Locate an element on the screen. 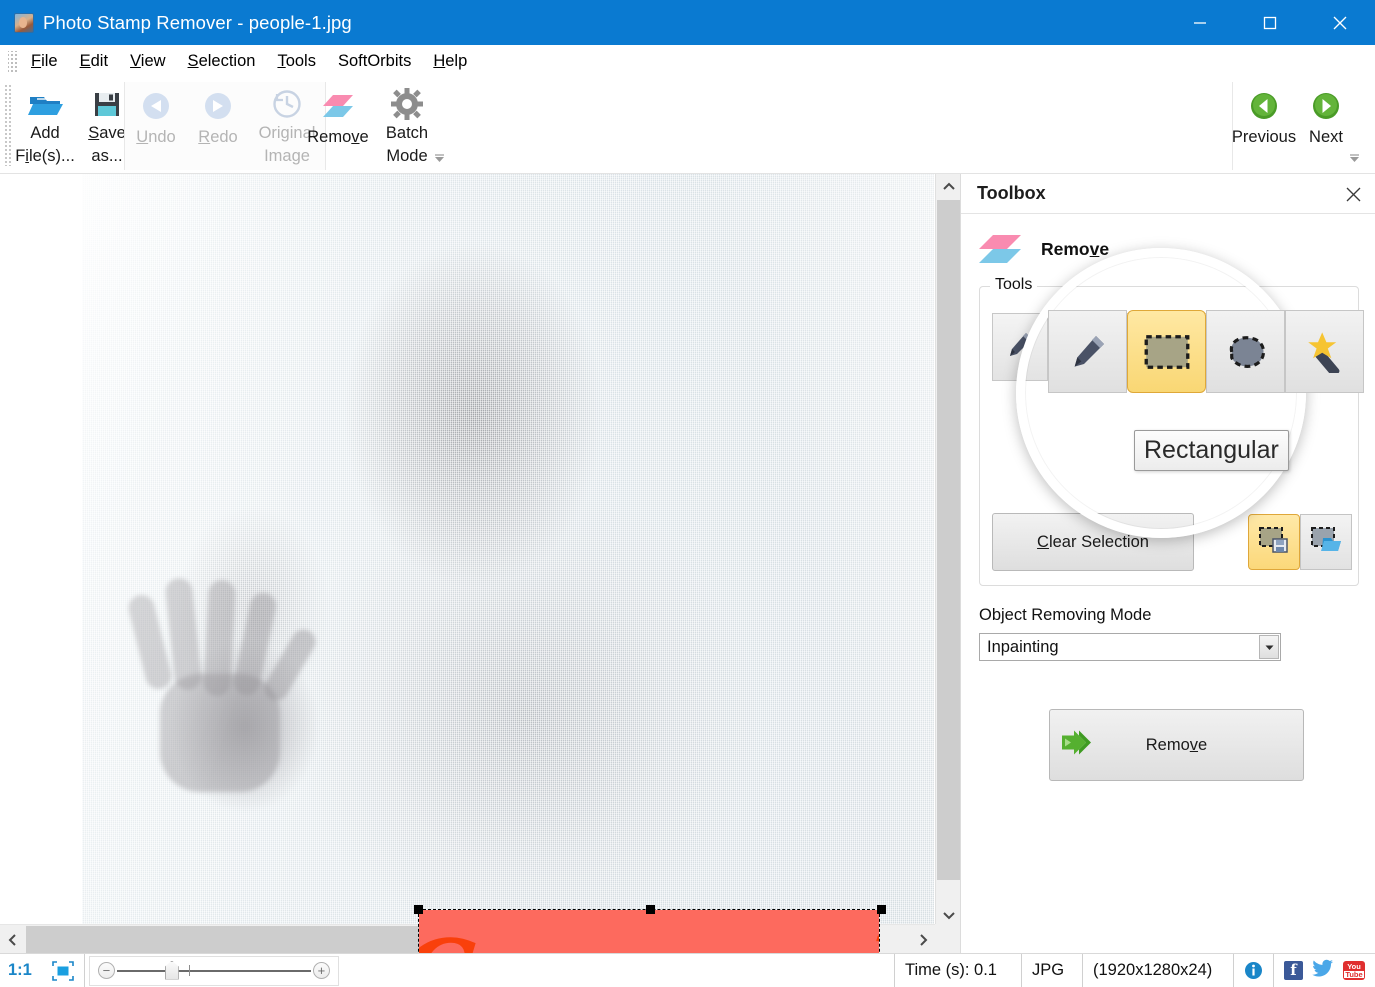 The height and width of the screenshot is (987, 1375). tool-tooltip: Rectangular is located at coordinates (1211, 450).